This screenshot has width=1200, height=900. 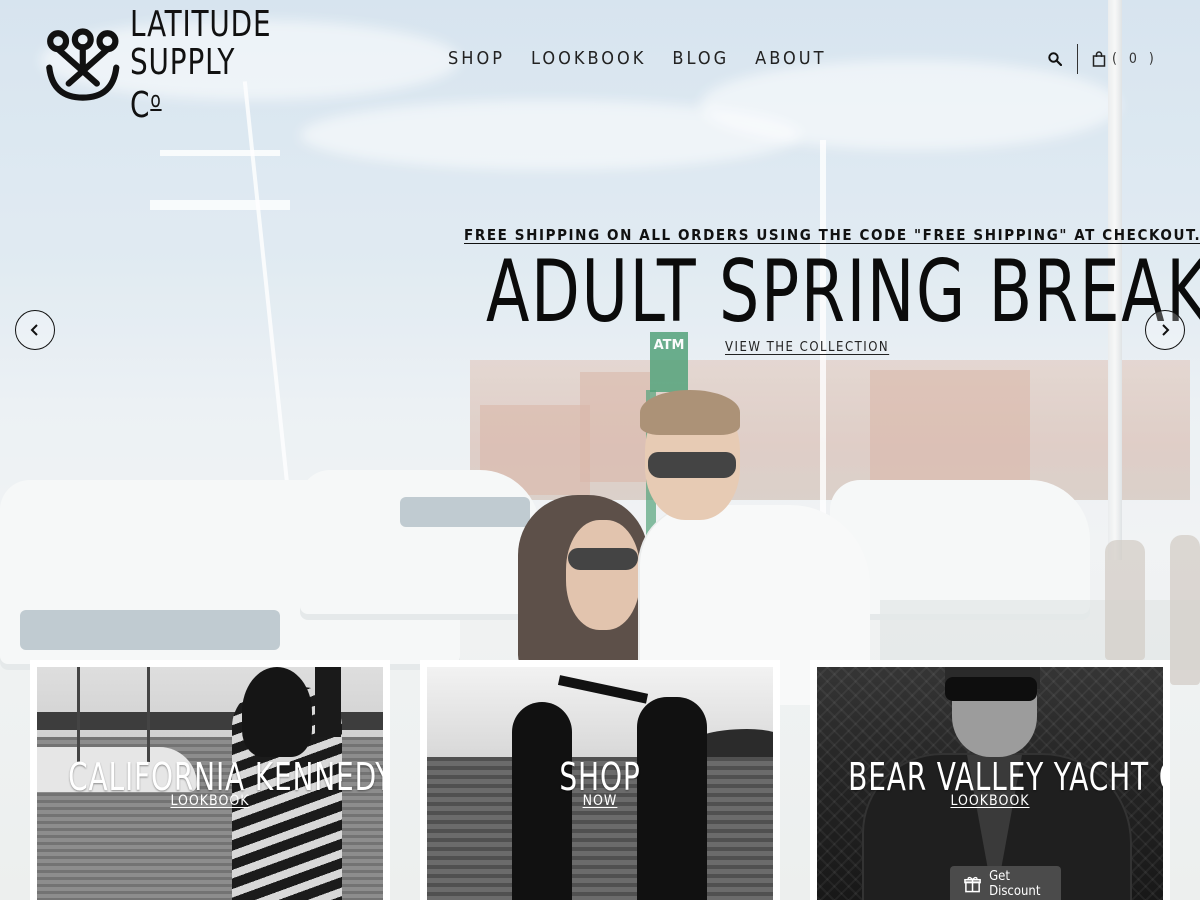 I want to click on tile-image: SHOP NOW, so click(x=600, y=783).